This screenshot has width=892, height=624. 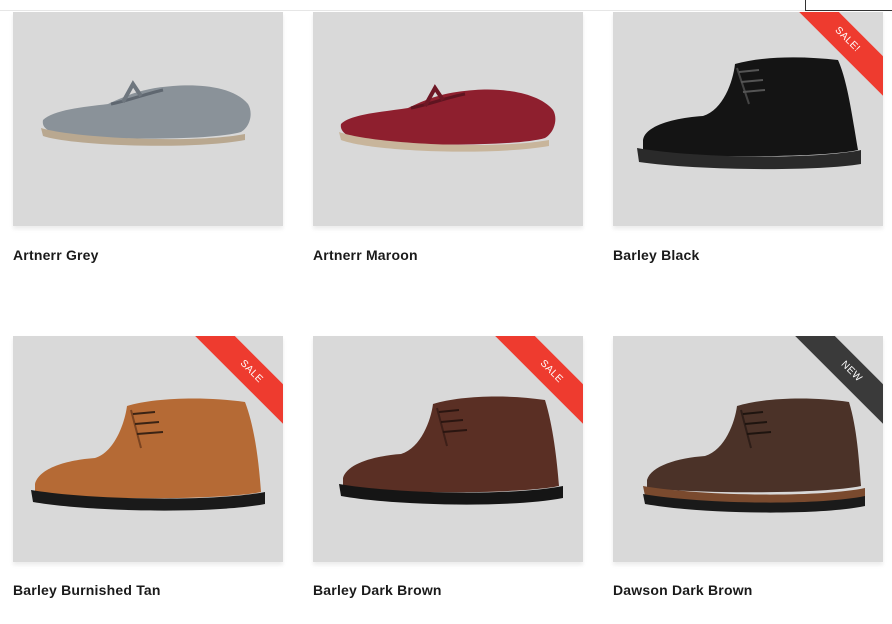 What do you see at coordinates (87, 590) in the screenshot?
I see `product-name: Barley Burnished Tan` at bounding box center [87, 590].